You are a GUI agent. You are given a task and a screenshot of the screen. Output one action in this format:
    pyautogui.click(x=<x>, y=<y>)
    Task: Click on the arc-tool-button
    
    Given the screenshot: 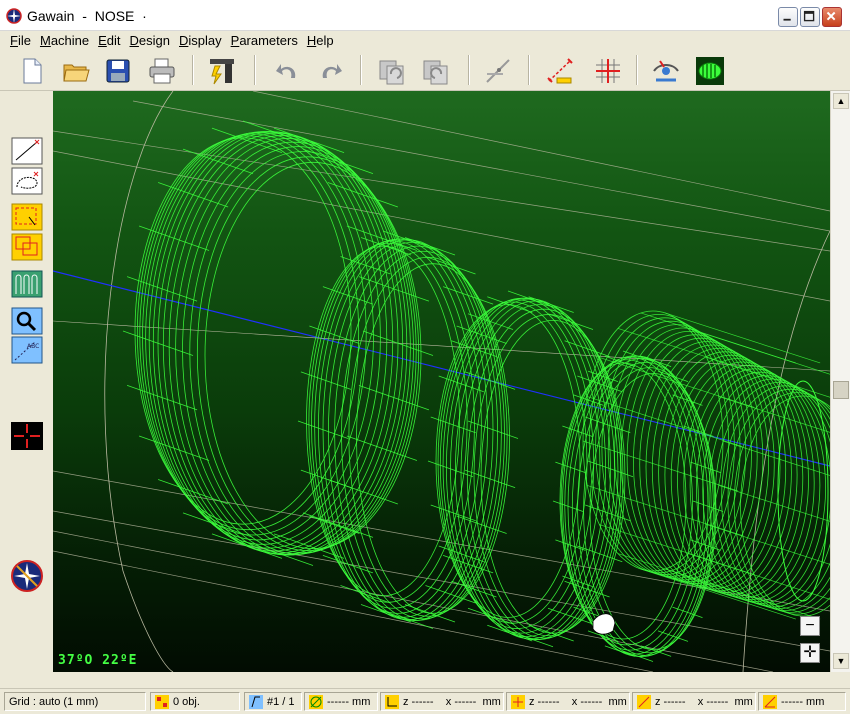 What is the action you would take?
    pyautogui.click(x=27, y=181)
    